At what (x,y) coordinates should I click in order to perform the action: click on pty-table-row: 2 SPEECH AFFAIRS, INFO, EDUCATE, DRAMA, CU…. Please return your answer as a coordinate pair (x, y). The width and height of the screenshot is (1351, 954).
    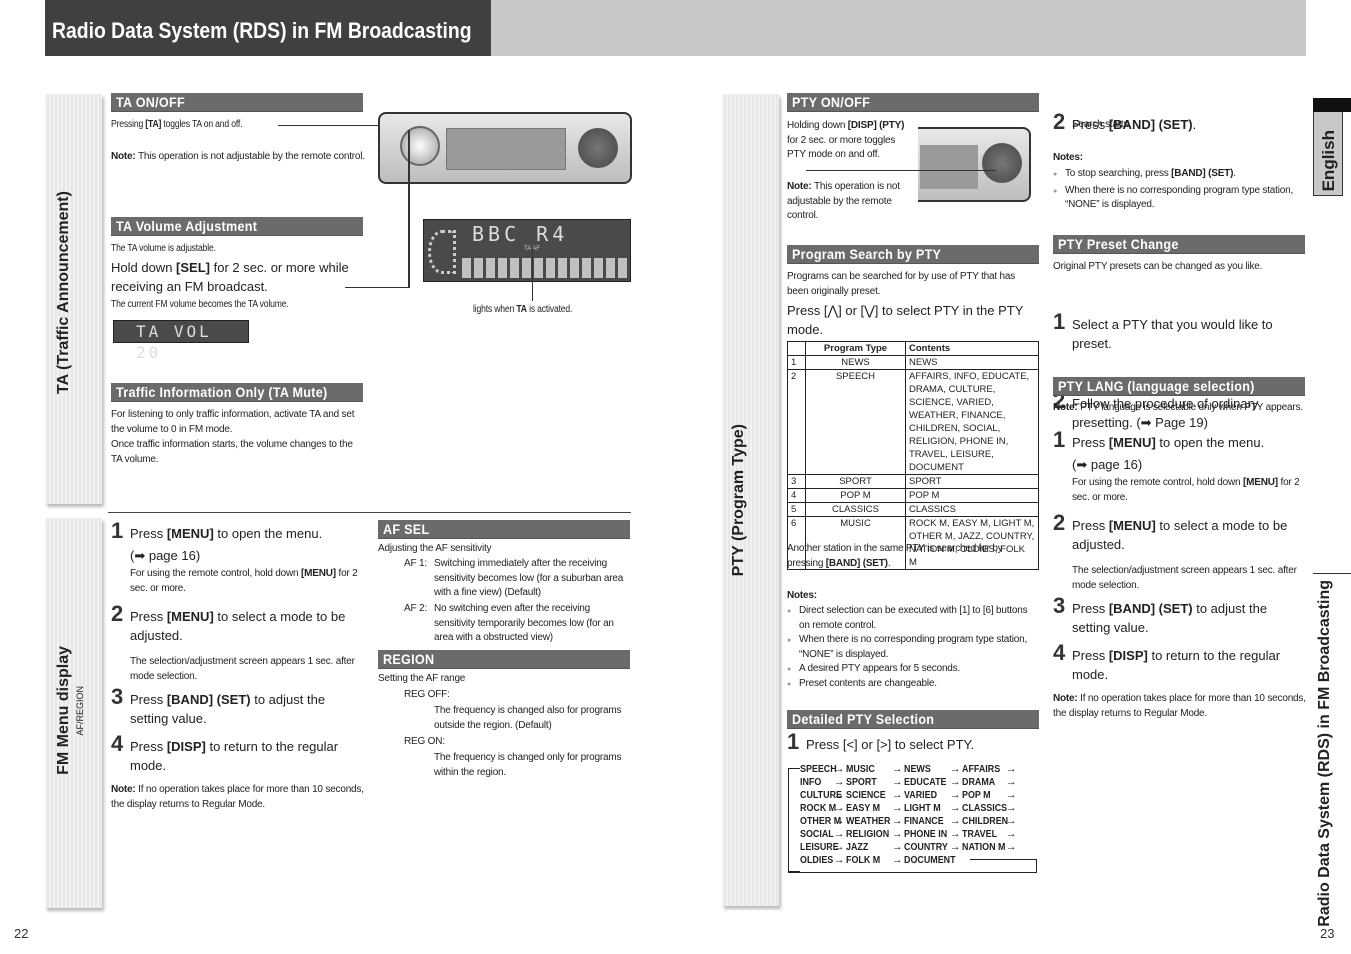
    Looking at the image, I should click on (913, 422).